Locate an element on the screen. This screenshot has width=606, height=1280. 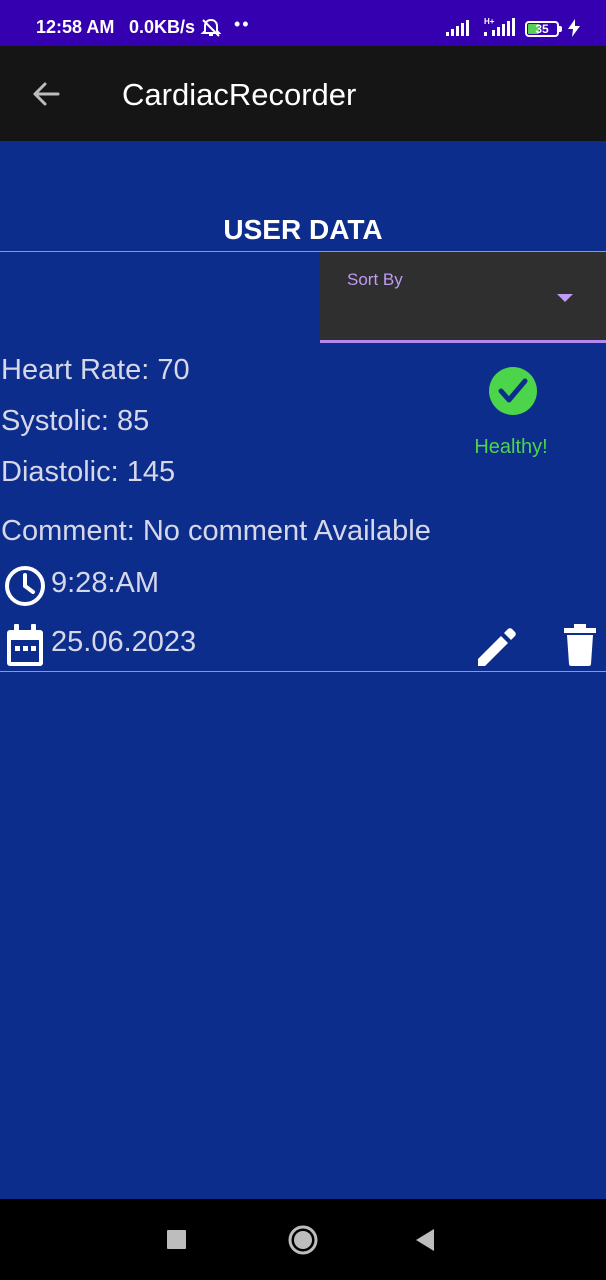
calendar-icon is located at coordinates (25, 648).